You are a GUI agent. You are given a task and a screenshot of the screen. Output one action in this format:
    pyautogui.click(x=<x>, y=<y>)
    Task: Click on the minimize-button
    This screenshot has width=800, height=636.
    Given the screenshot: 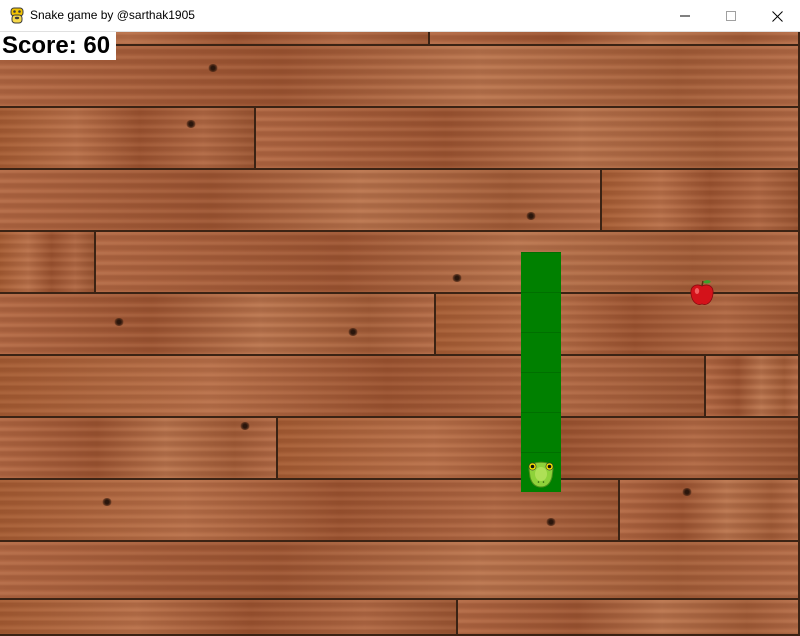 What is the action you would take?
    pyautogui.click(x=685, y=16)
    